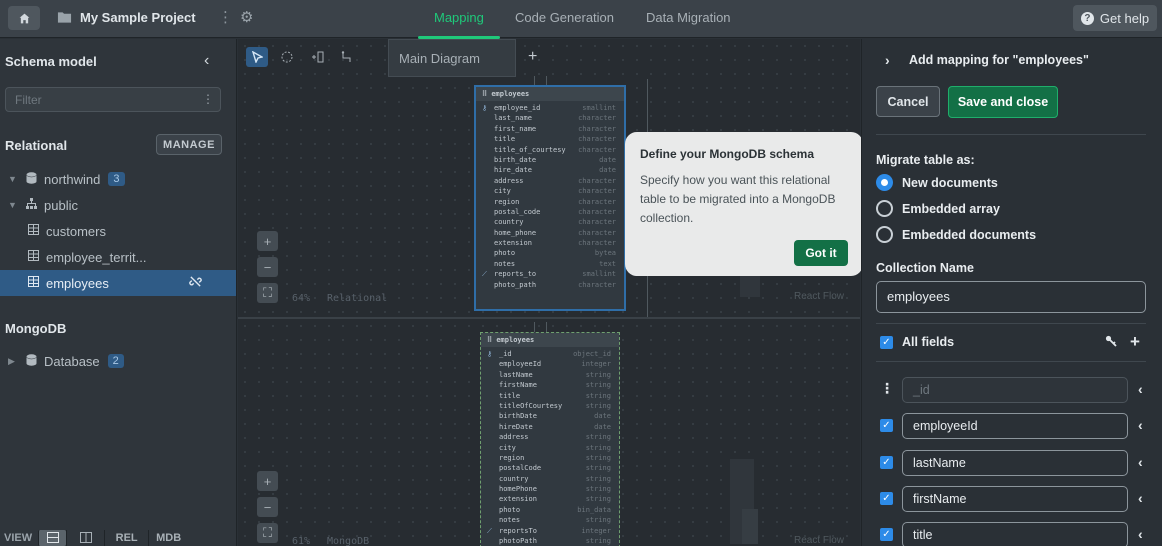 Image resolution: width=1162 pixels, height=546 pixels. What do you see at coordinates (168, 537) in the screenshot?
I see `view-mdb-button: MDB` at bounding box center [168, 537].